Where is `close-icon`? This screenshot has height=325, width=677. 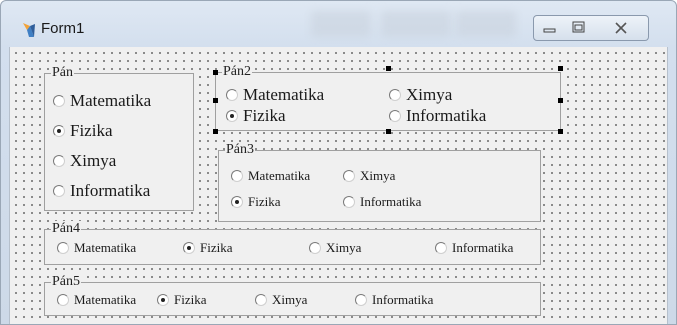
close-icon is located at coordinates (621, 28).